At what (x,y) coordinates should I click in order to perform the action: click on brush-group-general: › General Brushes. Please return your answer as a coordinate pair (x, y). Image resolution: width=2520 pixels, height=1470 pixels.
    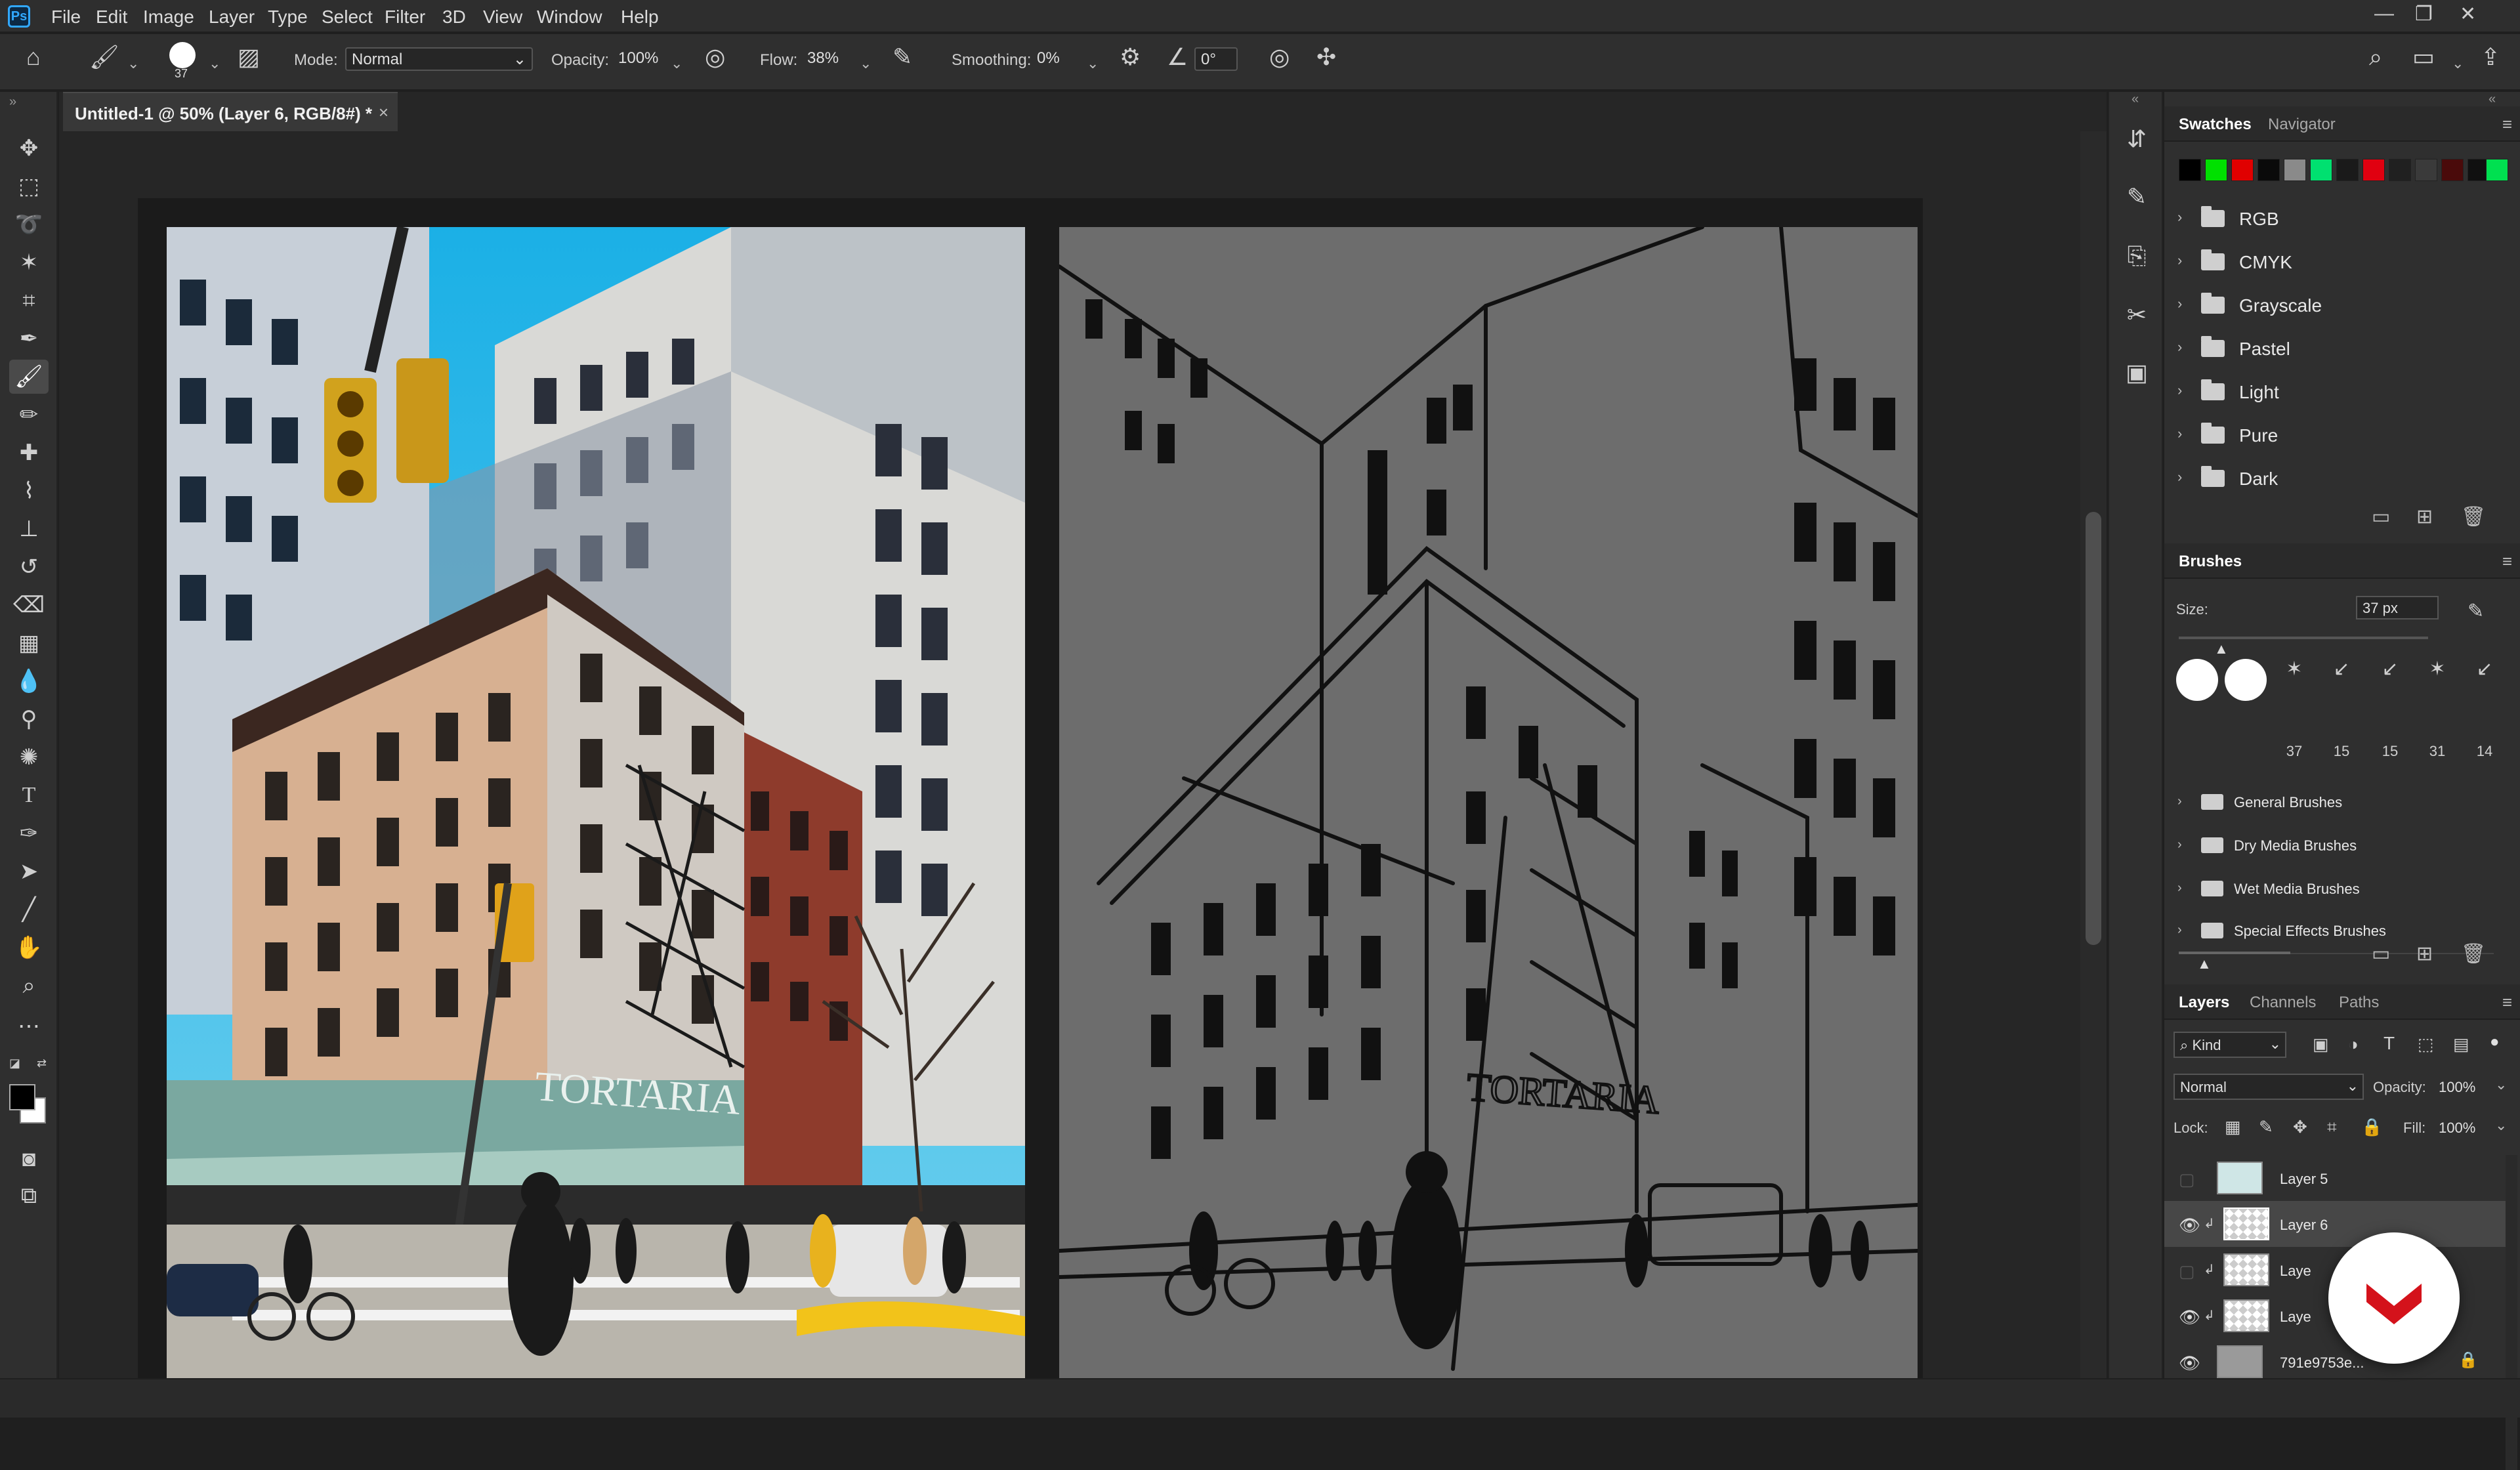
    Looking at the image, I should click on (2338, 803).